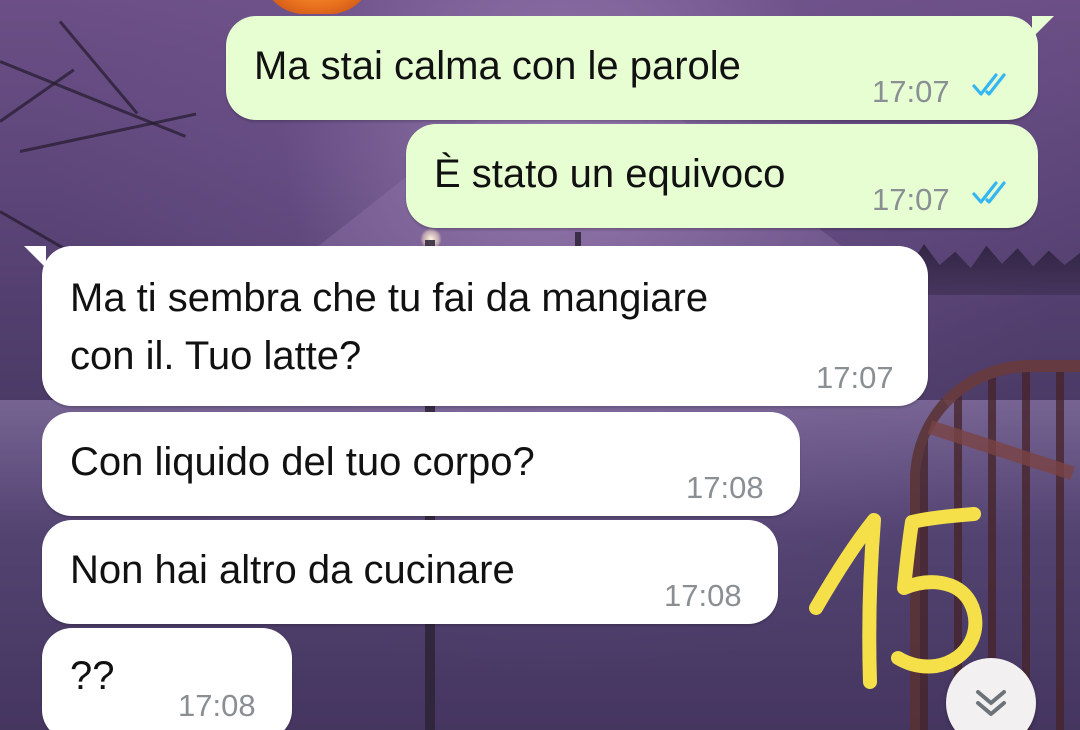  Describe the element at coordinates (108, 132) in the screenshot. I see `wallpaper-branch` at that location.